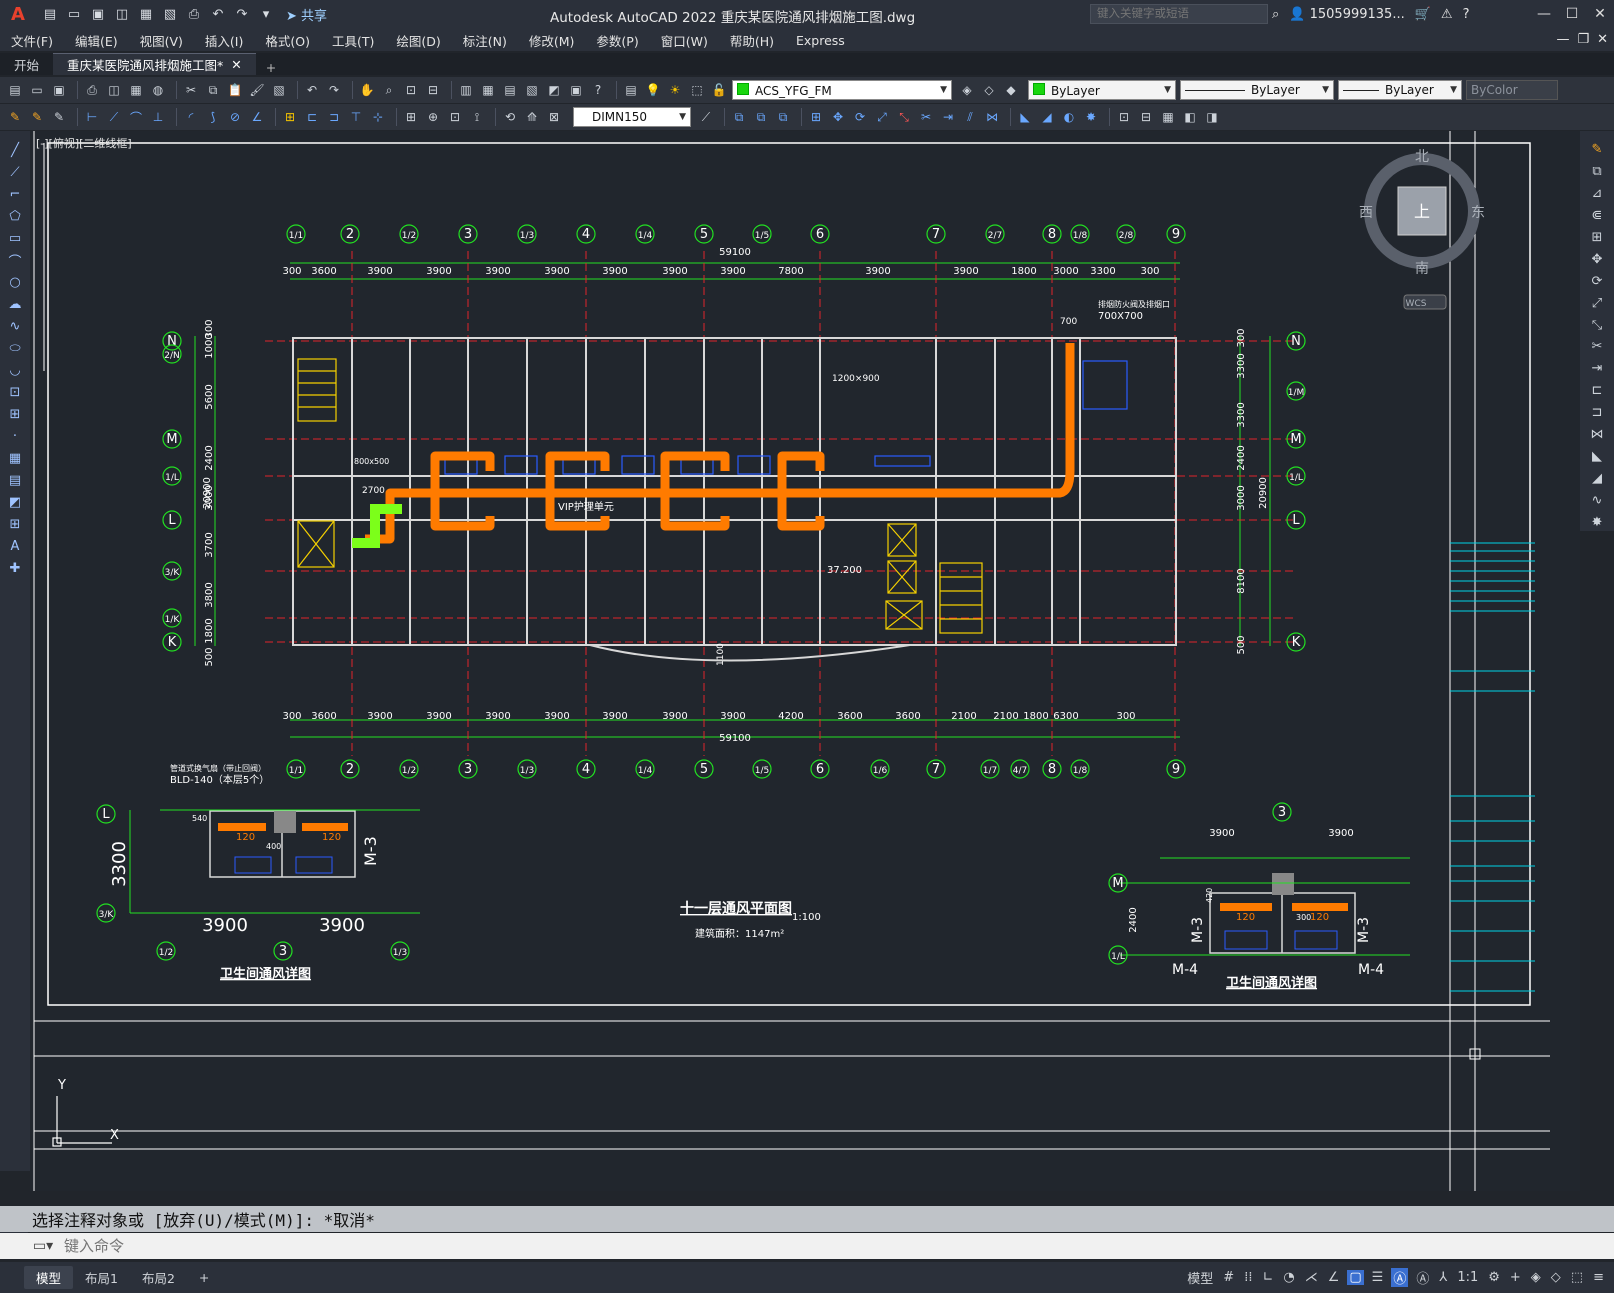 The height and width of the screenshot is (1293, 1614). I want to click on viewcube, so click(1422, 231).